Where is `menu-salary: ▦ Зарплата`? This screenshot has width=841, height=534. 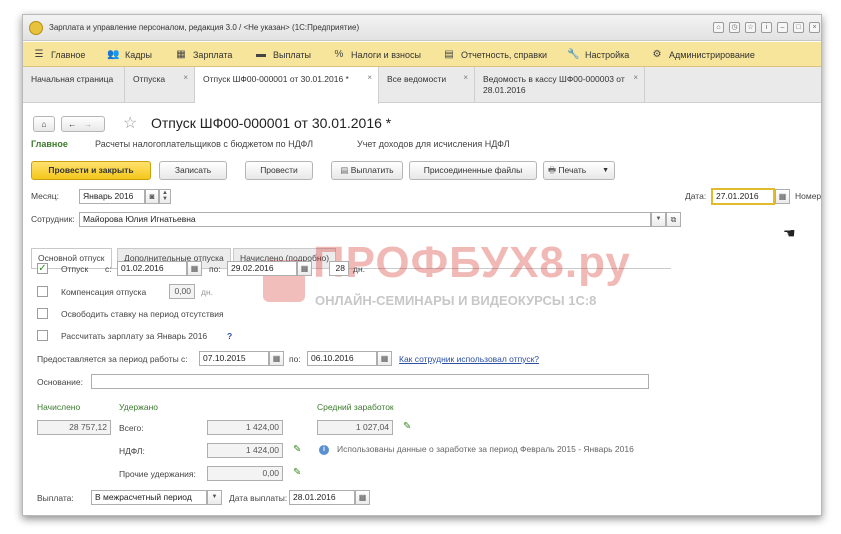
menu-salary: ▦ Зарплата is located at coordinates (203, 54).